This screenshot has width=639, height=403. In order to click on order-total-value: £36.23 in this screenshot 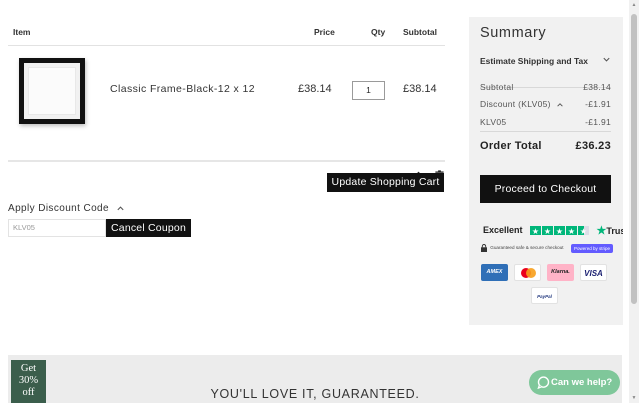, I will do `click(593, 146)`.